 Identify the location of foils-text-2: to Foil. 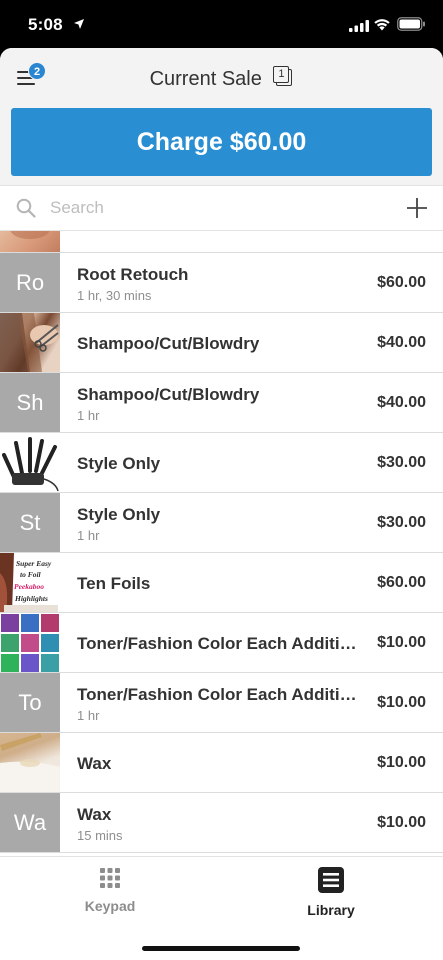
(31, 574).